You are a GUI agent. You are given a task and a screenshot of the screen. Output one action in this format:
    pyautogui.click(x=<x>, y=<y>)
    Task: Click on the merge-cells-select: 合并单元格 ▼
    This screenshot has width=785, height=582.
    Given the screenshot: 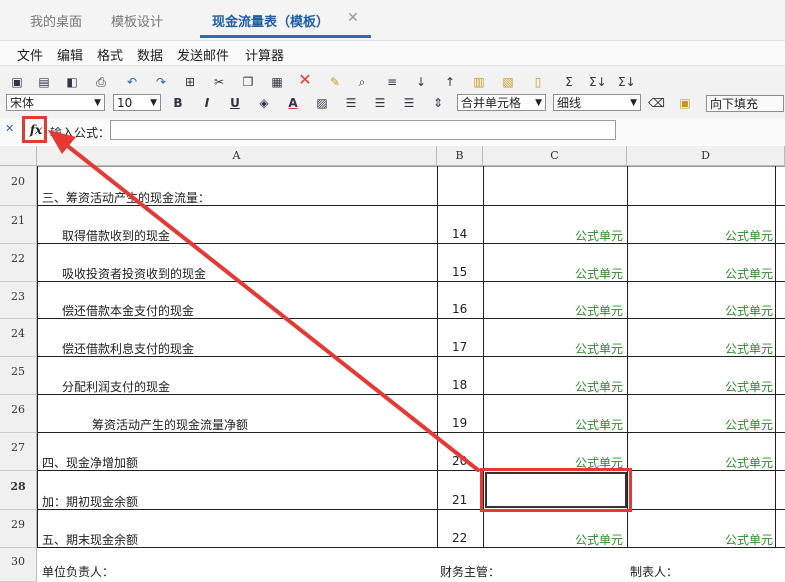 What is the action you would take?
    pyautogui.click(x=501, y=102)
    